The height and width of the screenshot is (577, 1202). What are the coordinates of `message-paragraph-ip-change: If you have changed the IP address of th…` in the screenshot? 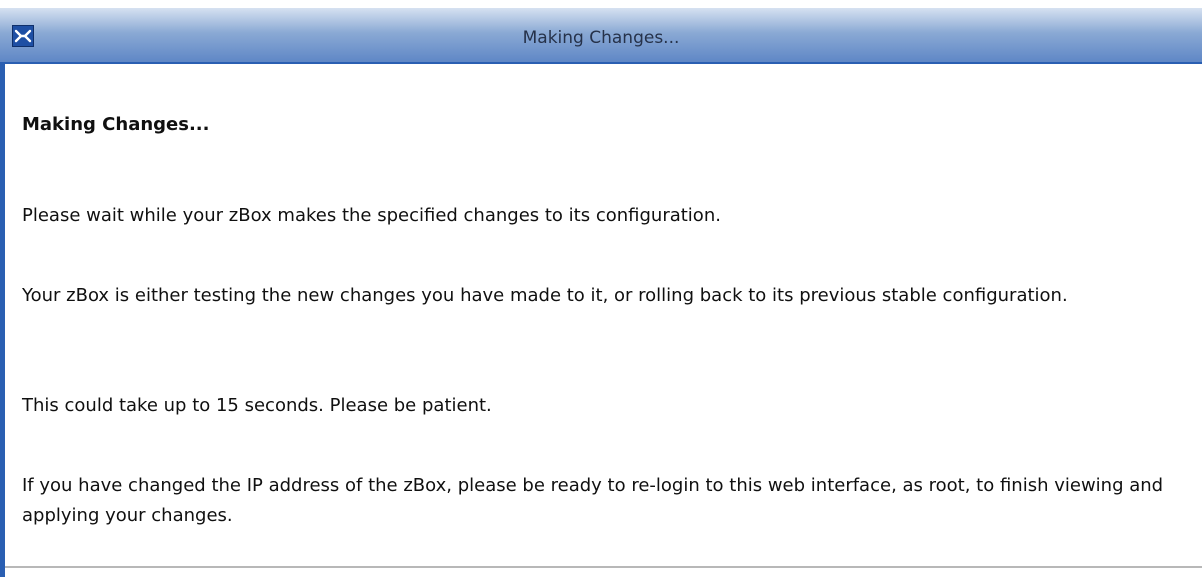 It's located at (593, 500).